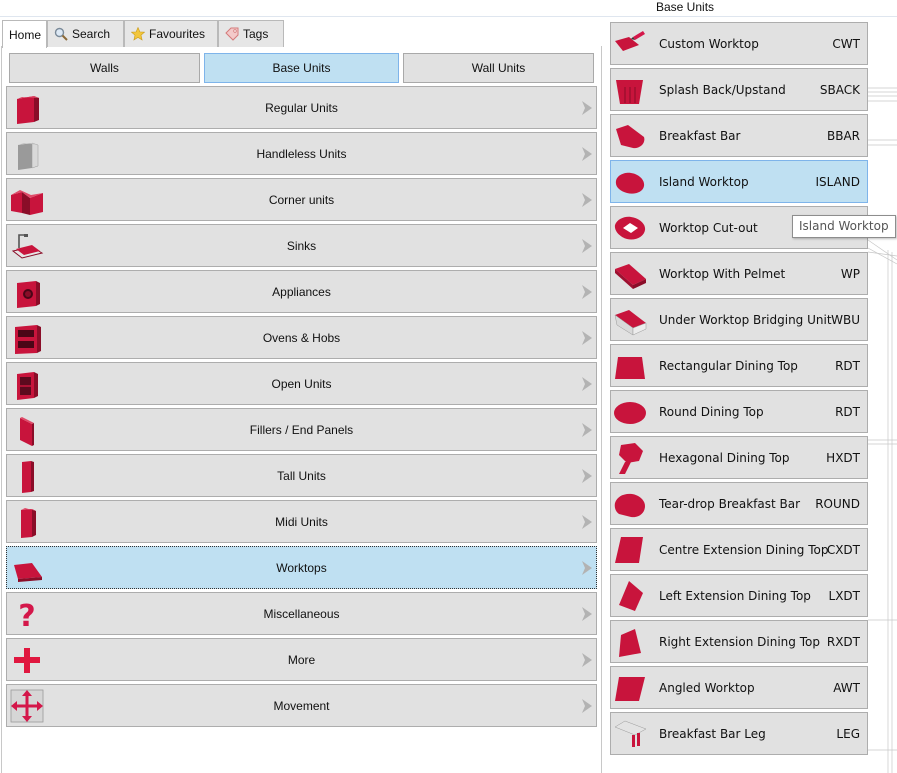  I want to click on category-open-units: Open Units, so click(301, 383).